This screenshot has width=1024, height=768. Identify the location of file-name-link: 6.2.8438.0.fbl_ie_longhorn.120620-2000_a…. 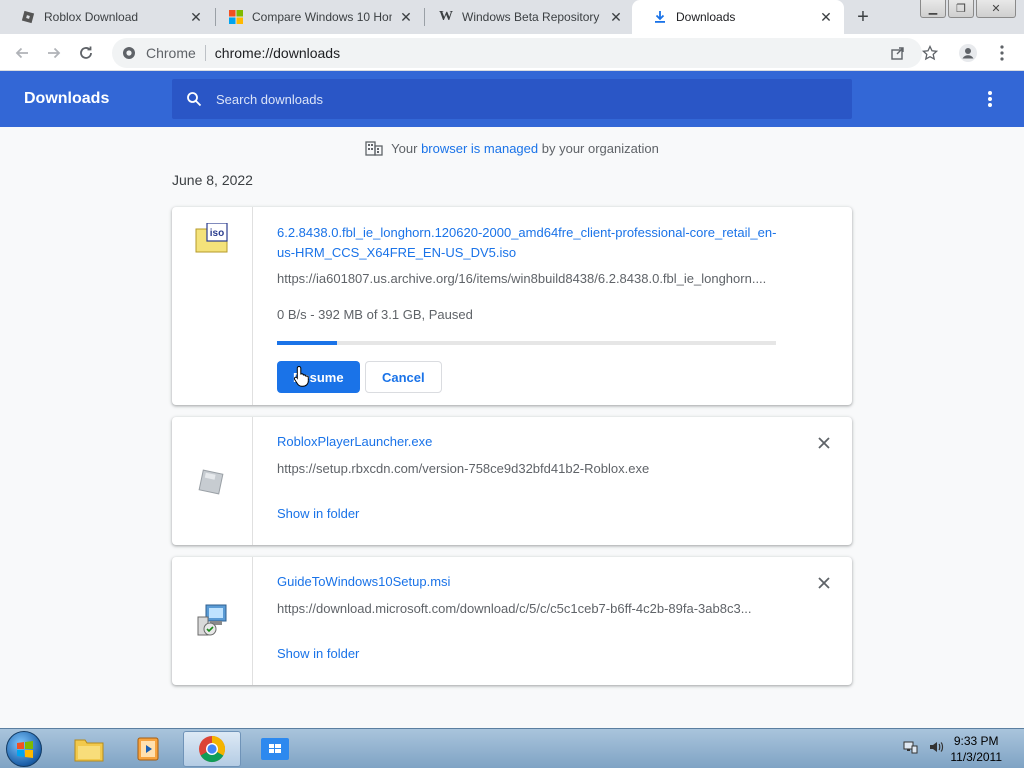
(527, 243).